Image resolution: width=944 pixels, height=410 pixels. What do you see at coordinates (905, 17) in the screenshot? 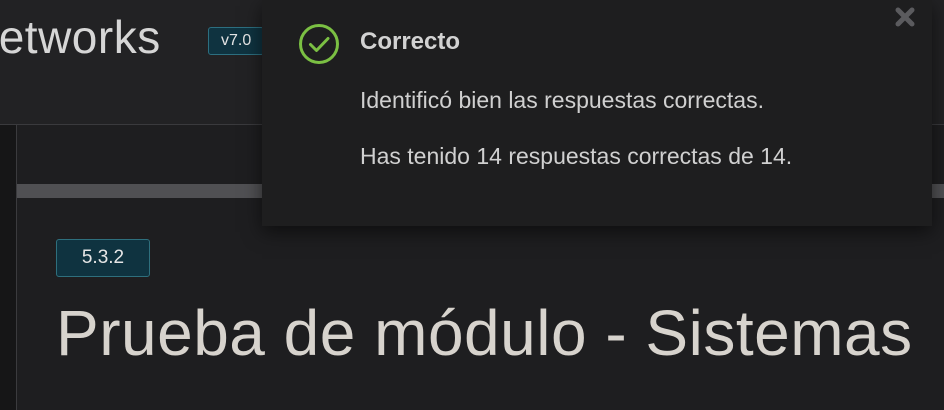
I see `close-icon` at bounding box center [905, 17].